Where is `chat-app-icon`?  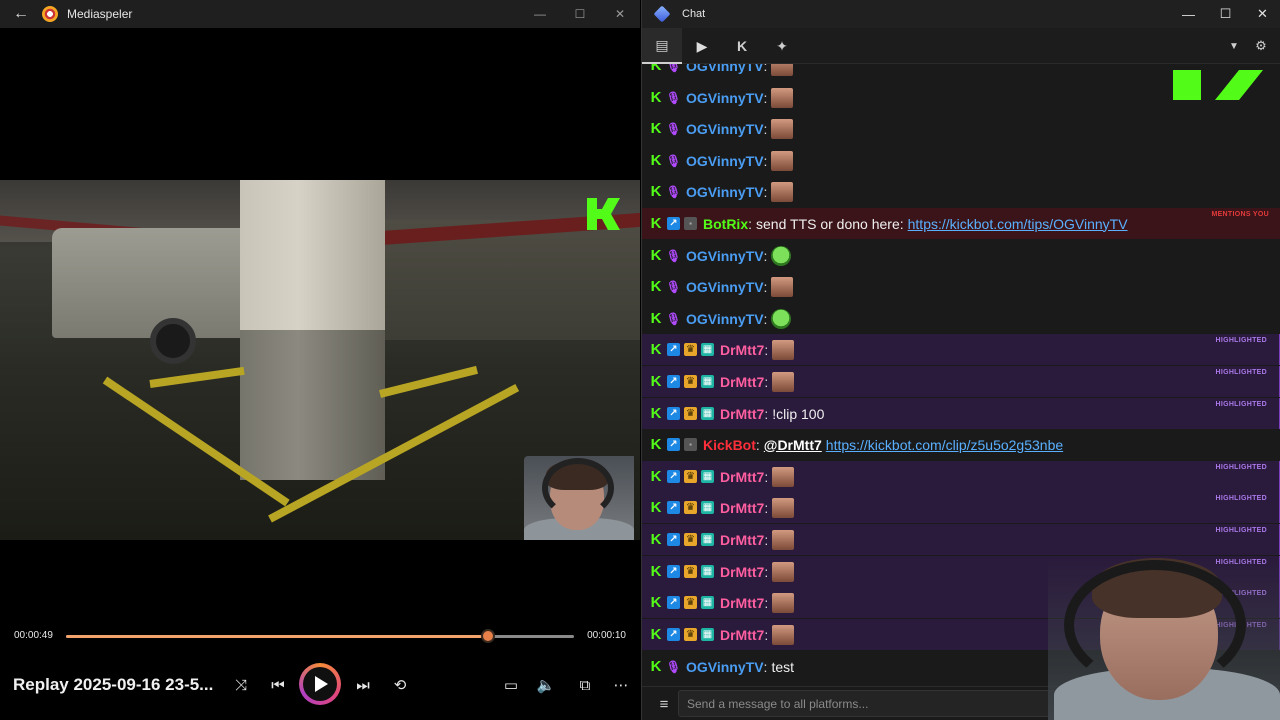
chat-app-icon is located at coordinates (662, 14).